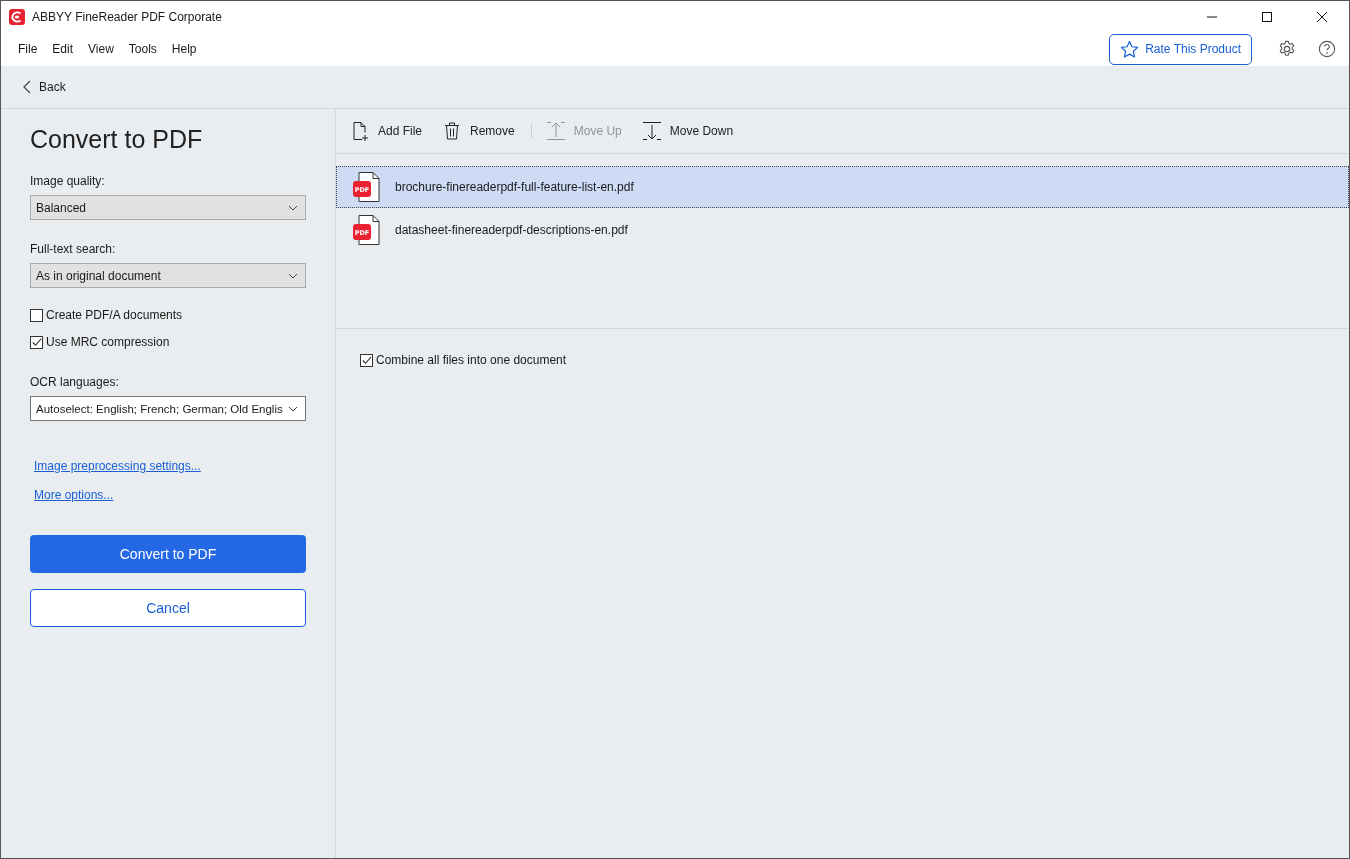  What do you see at coordinates (114, 315) in the screenshot?
I see `checkbox-label: Create PDF/A documents` at bounding box center [114, 315].